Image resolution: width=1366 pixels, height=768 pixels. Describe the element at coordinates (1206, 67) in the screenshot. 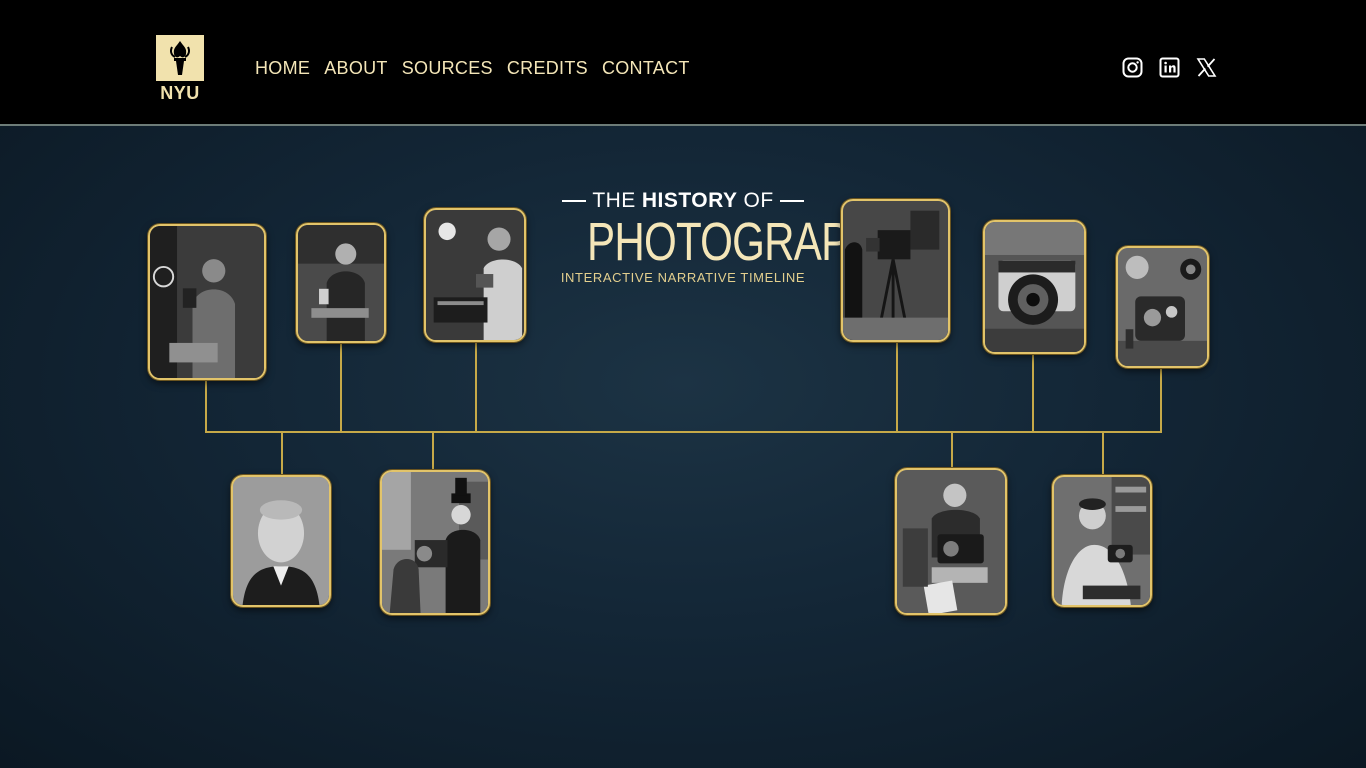

I see `x-icon` at that location.